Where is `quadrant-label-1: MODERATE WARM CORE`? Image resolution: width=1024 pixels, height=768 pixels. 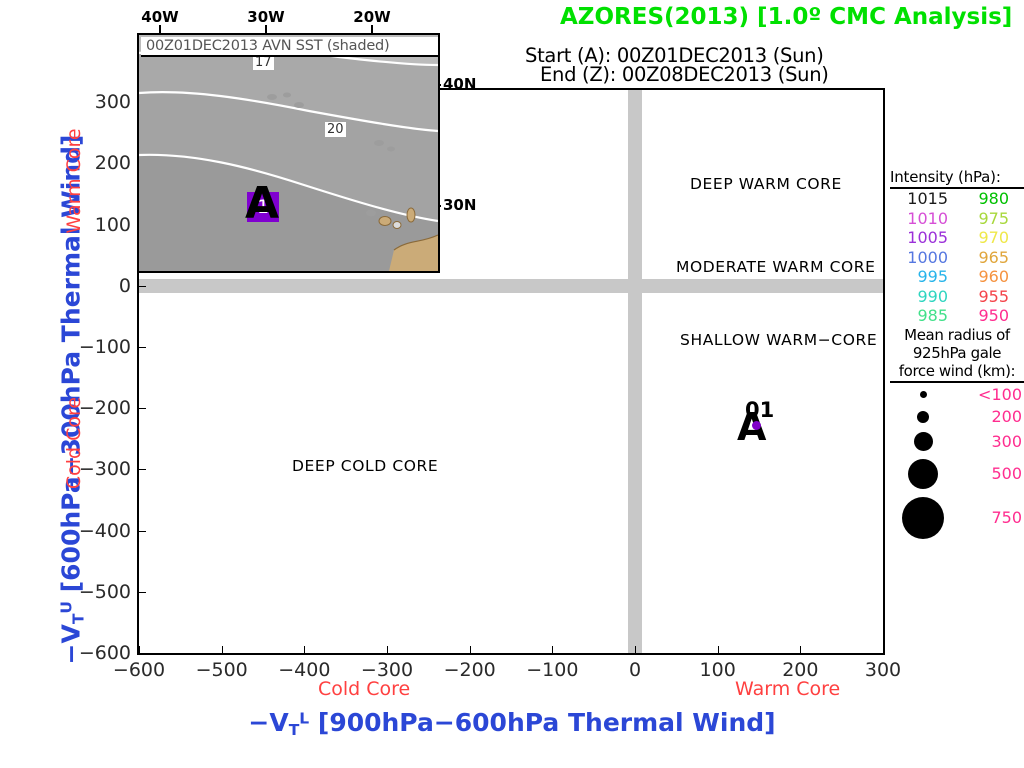 quadrant-label-1: MODERATE WARM CORE is located at coordinates (776, 267).